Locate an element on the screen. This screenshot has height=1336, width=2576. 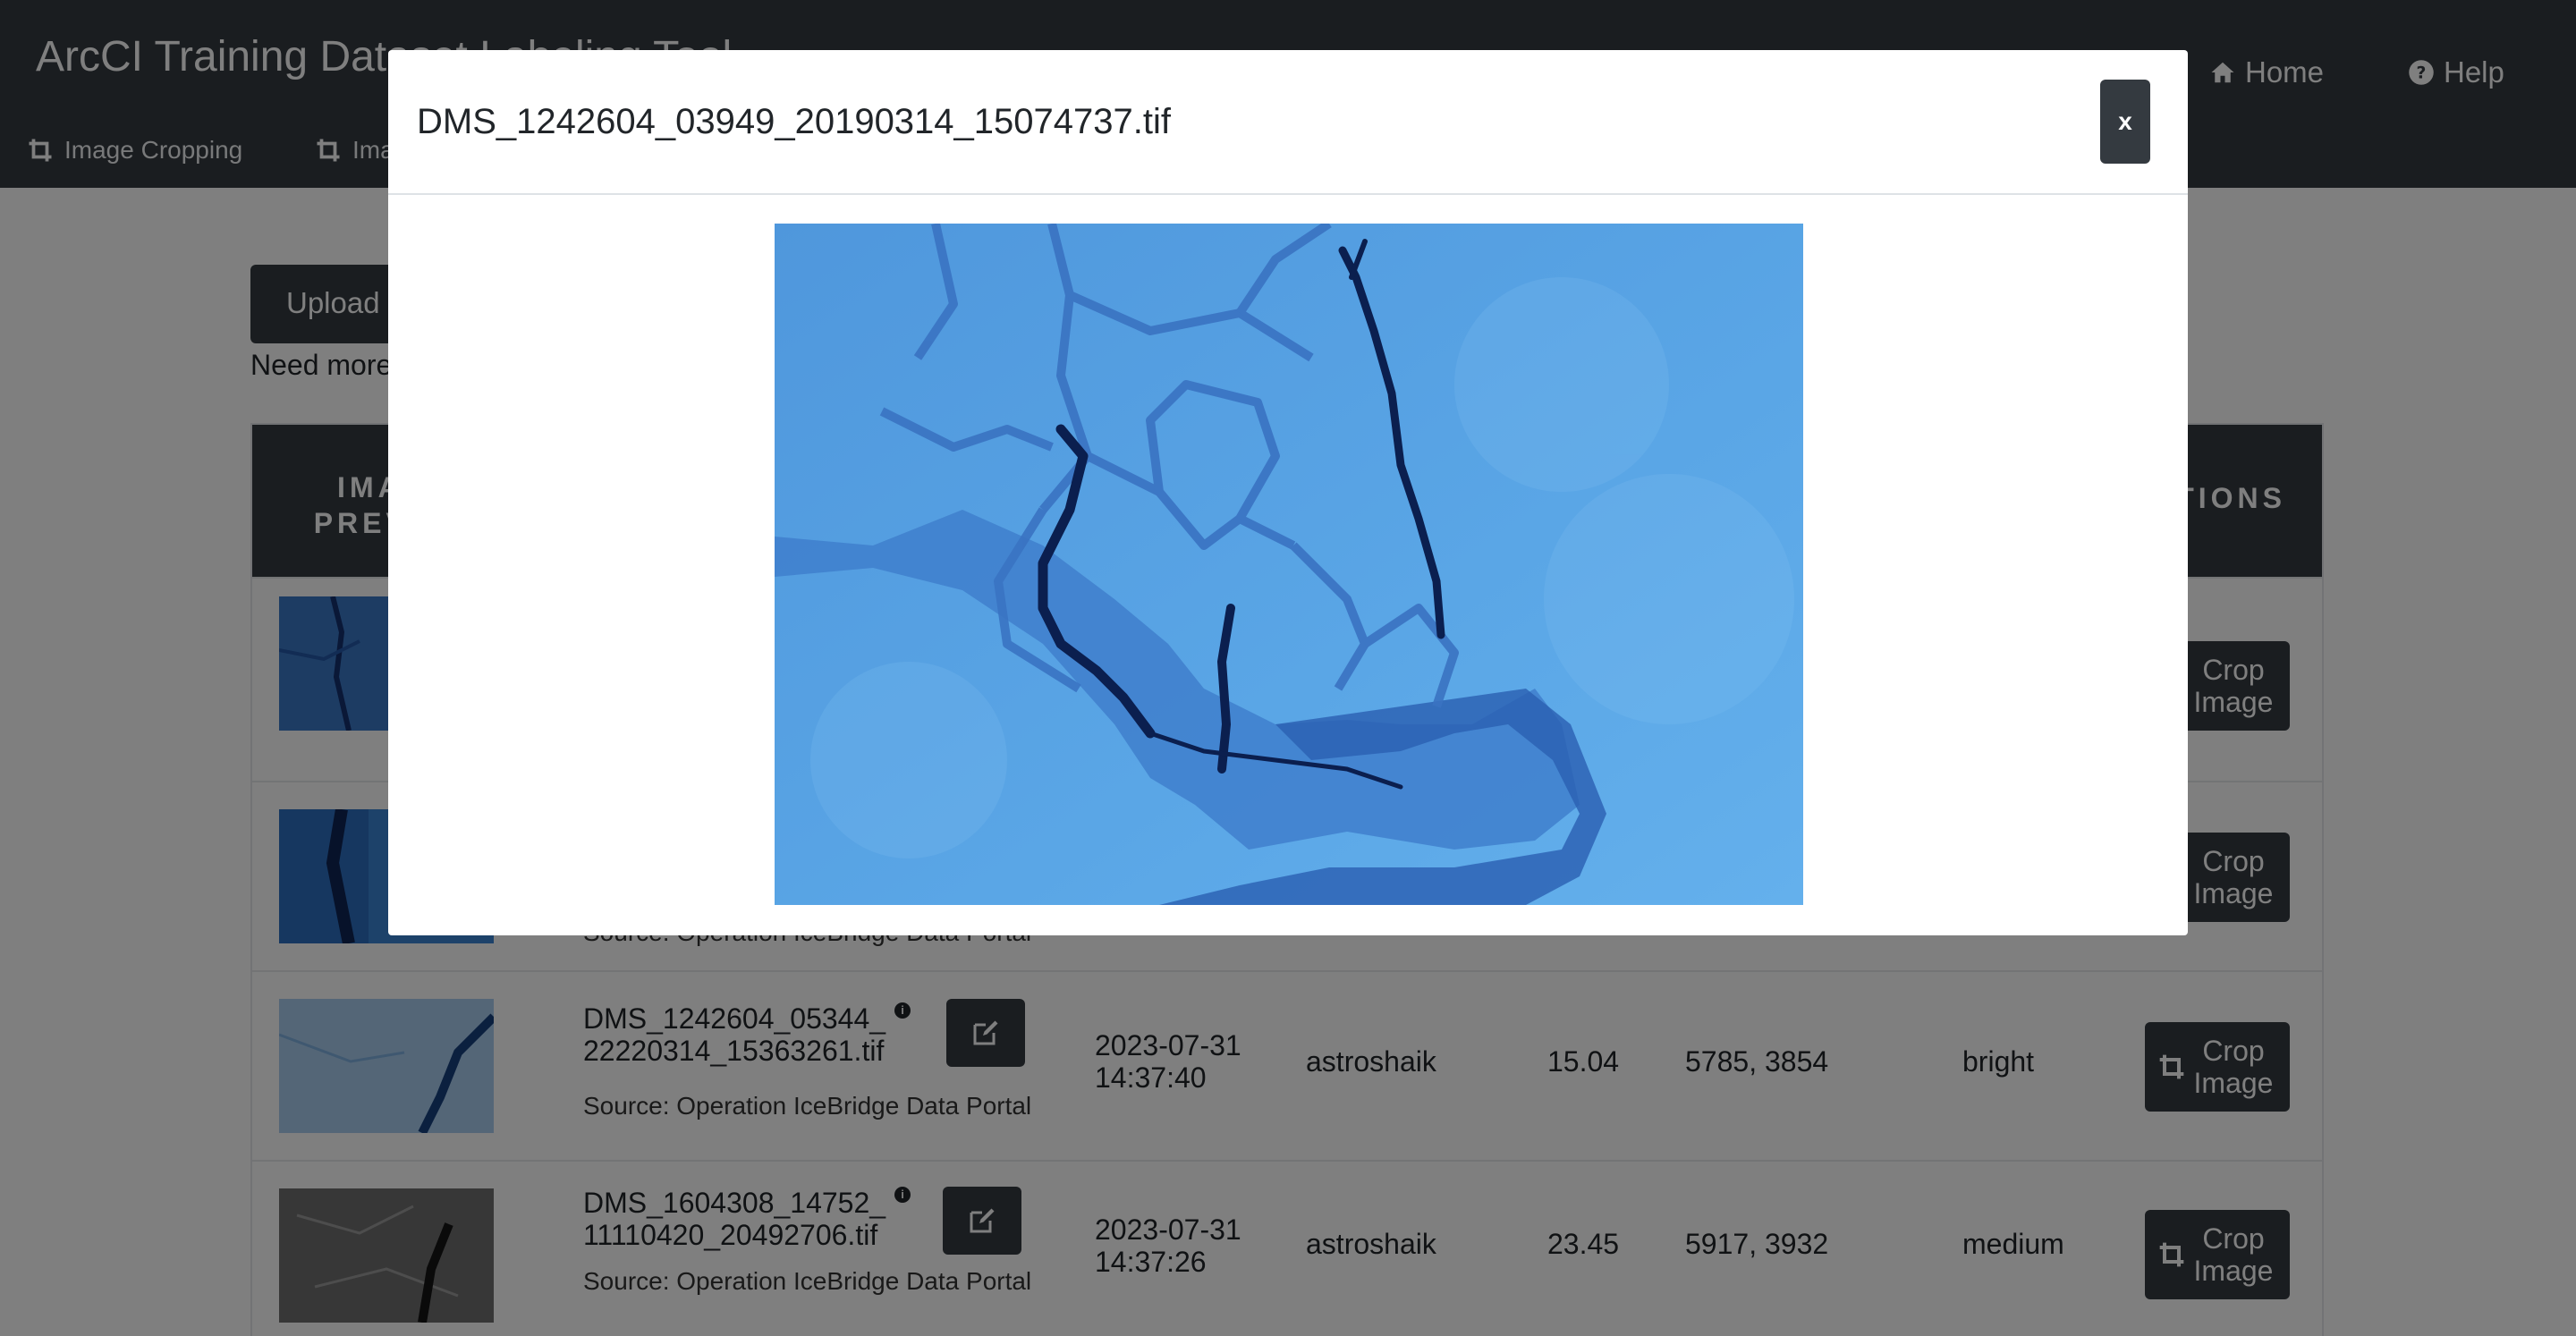
close-button: x is located at coordinates (2125, 122).